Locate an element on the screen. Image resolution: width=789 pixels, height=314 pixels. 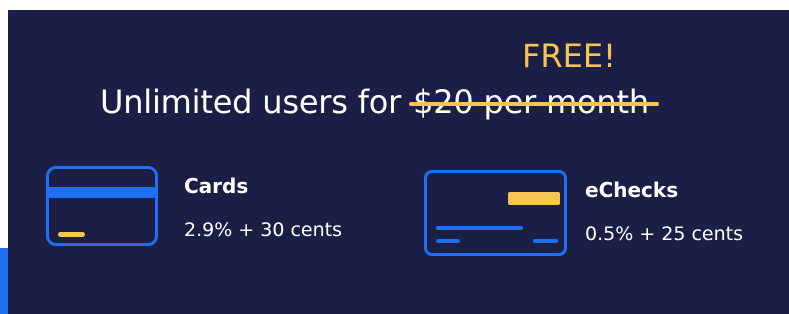
headline-prefix: Unlimited users for is located at coordinates (251, 102).